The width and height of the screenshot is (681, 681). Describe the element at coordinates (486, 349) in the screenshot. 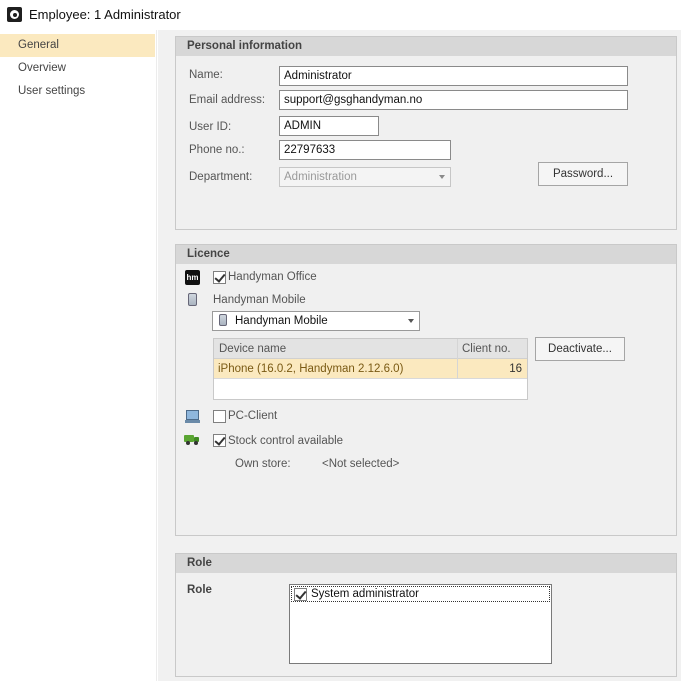

I see `column-client-no: Client no.` at that location.